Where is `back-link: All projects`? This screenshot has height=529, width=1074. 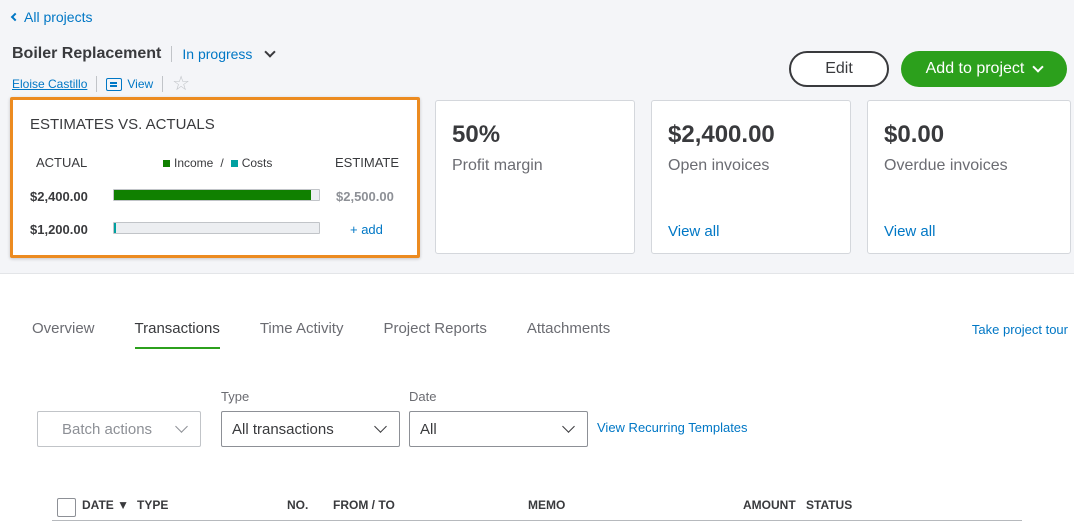 back-link: All projects is located at coordinates (51, 17).